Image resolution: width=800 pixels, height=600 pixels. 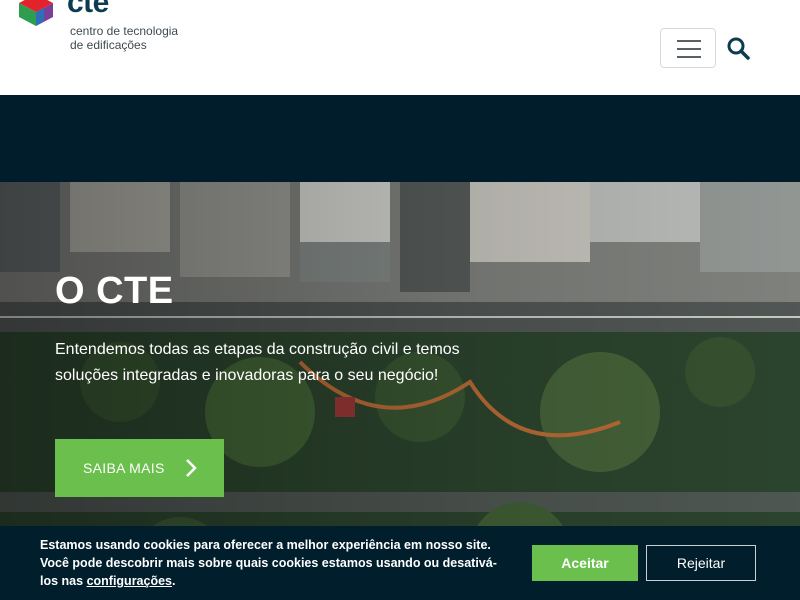 What do you see at coordinates (738, 48) in the screenshot?
I see `search-icon` at bounding box center [738, 48].